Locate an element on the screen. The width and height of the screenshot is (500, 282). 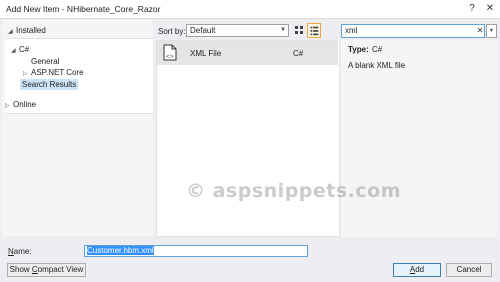
search-input: xml is located at coordinates (413, 31).